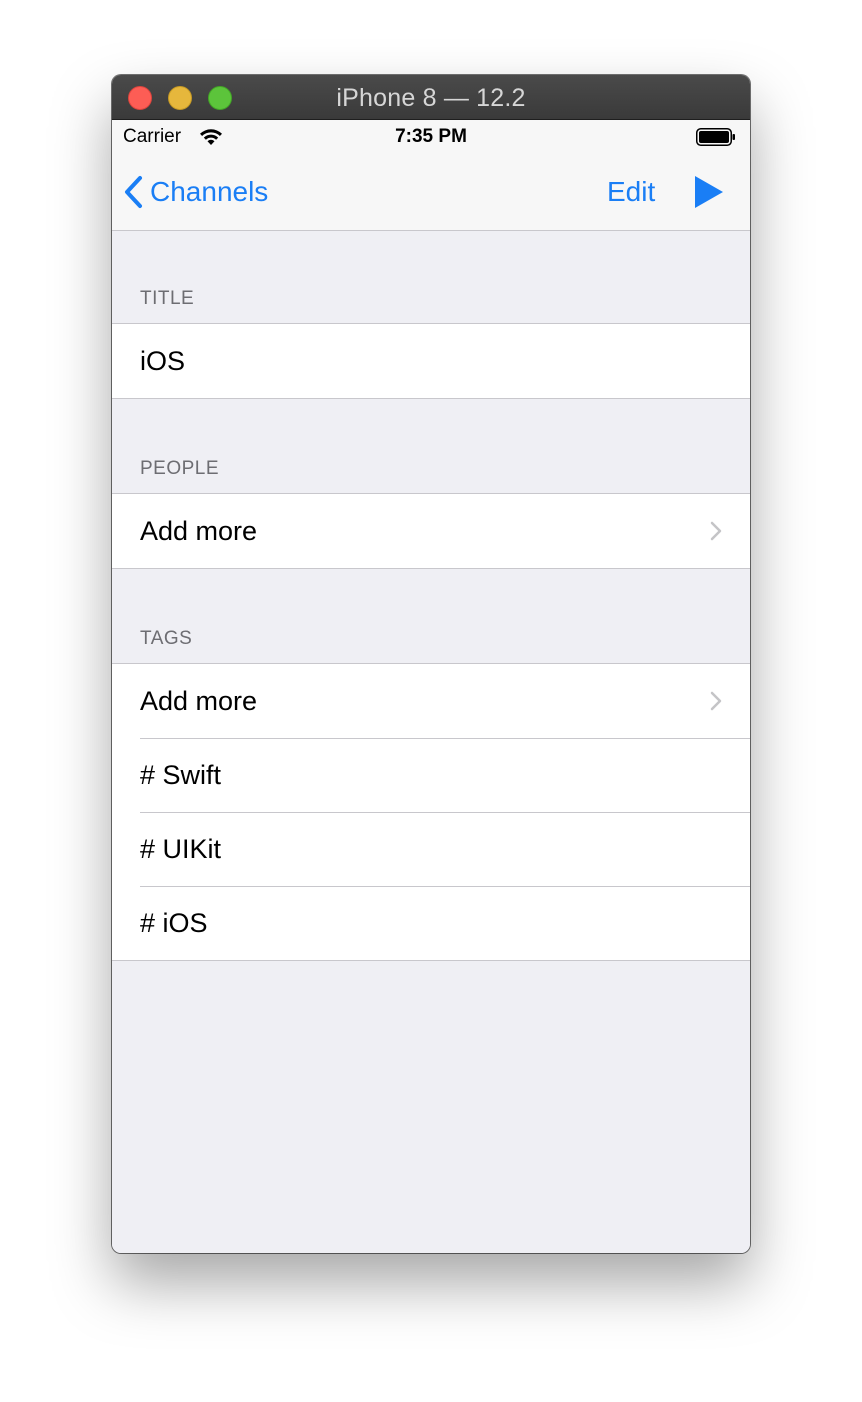 The height and width of the screenshot is (1402, 862). Describe the element at coordinates (181, 848) in the screenshot. I see `tag-label: # UIKit` at that location.